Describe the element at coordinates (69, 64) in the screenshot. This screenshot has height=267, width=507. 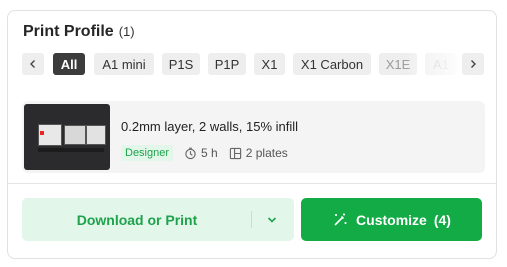
I see `filter-chip-all: All` at that location.